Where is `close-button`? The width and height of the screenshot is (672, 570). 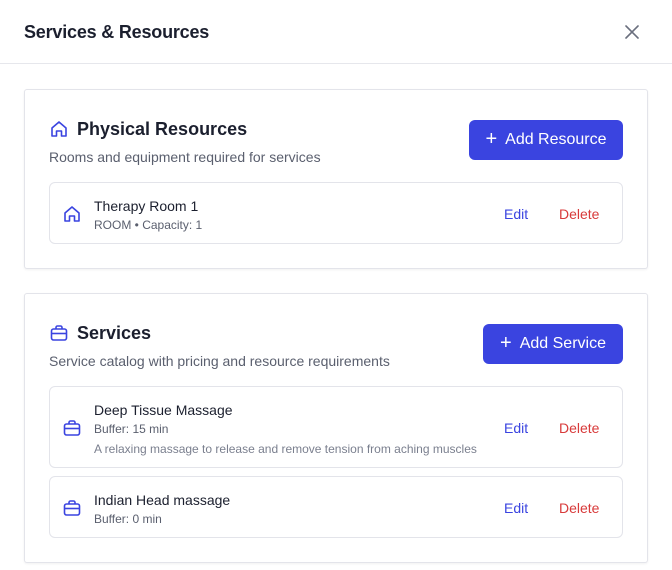 close-button is located at coordinates (632, 32).